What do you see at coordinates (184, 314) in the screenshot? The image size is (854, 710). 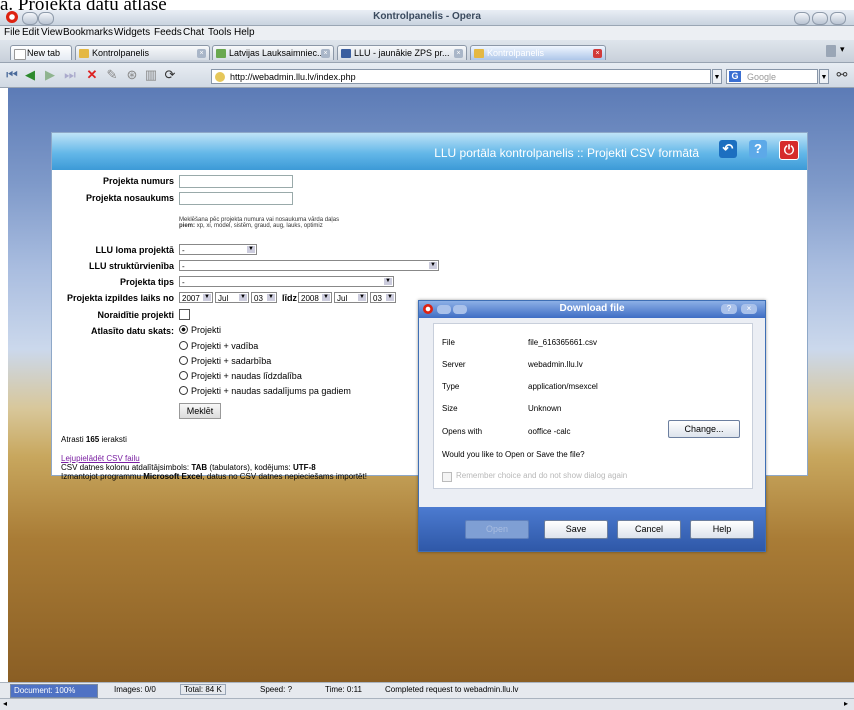 I see `noraiditie-checkbox` at bounding box center [184, 314].